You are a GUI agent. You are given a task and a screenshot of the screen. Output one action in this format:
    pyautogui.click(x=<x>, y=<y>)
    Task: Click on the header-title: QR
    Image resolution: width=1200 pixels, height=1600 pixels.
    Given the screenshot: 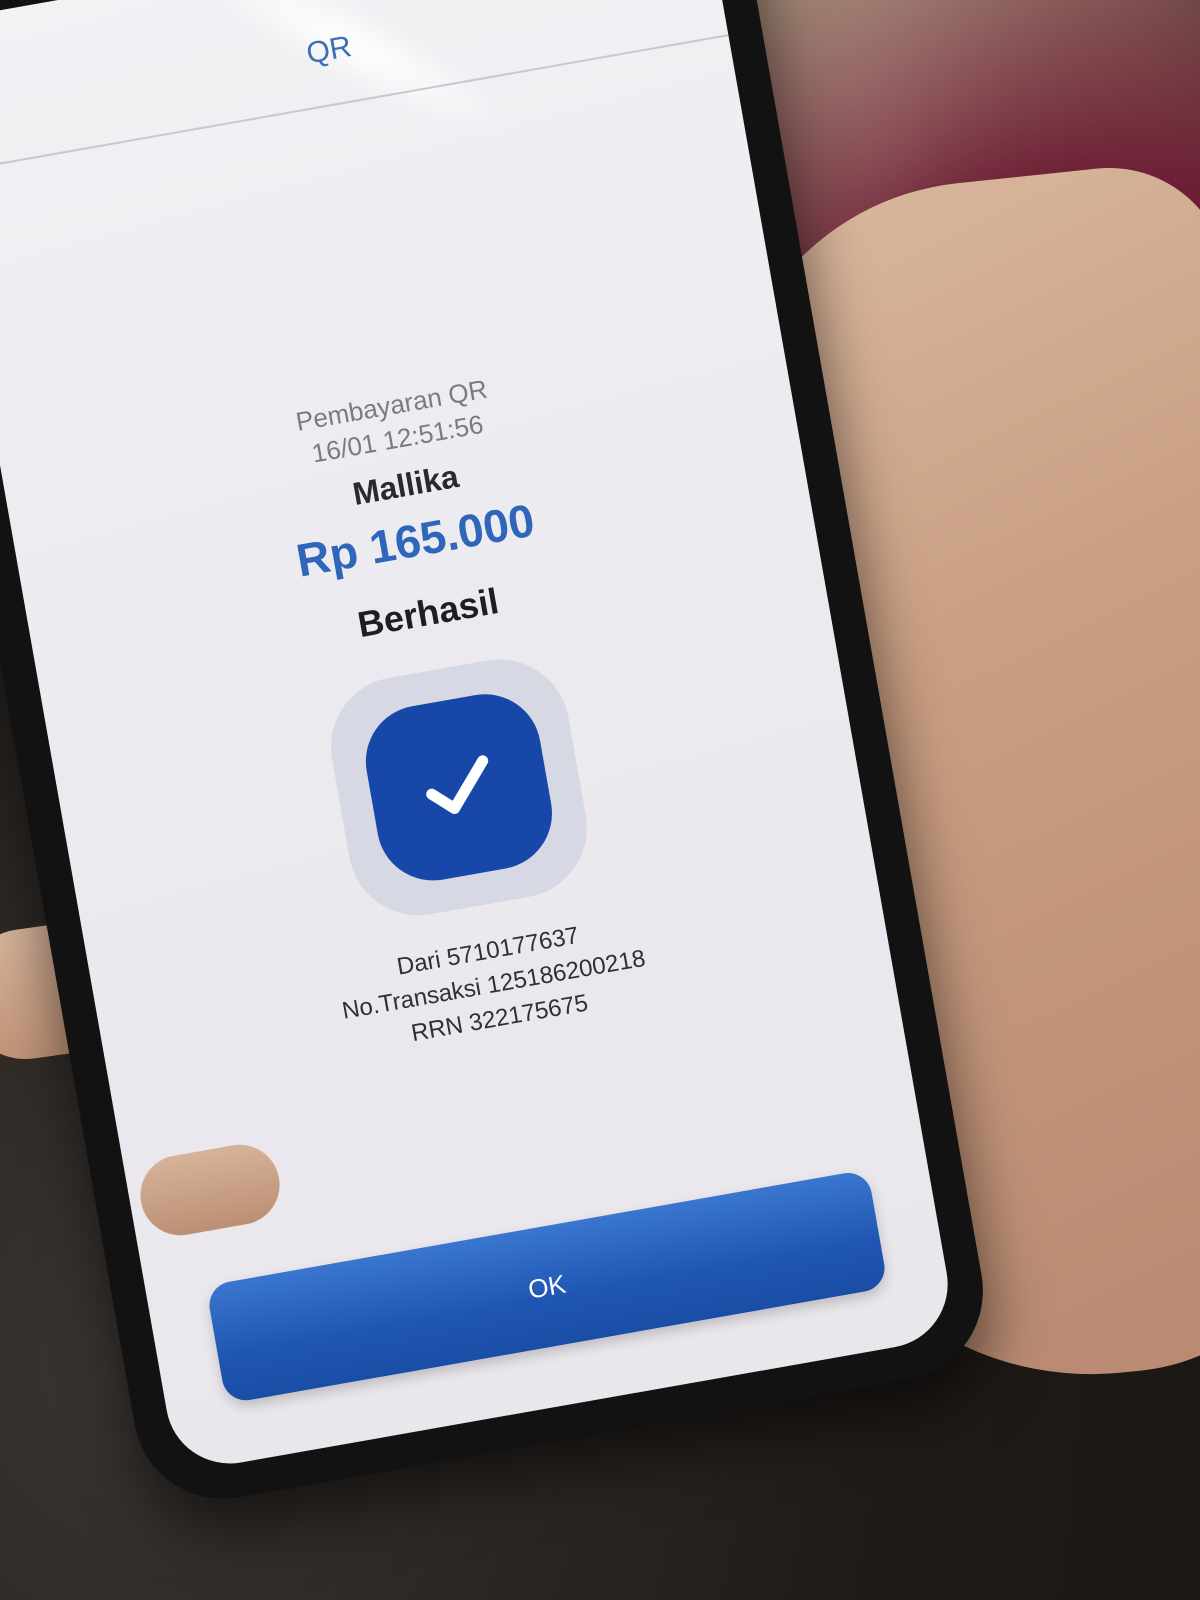 What is the action you would take?
    pyautogui.click(x=328, y=50)
    